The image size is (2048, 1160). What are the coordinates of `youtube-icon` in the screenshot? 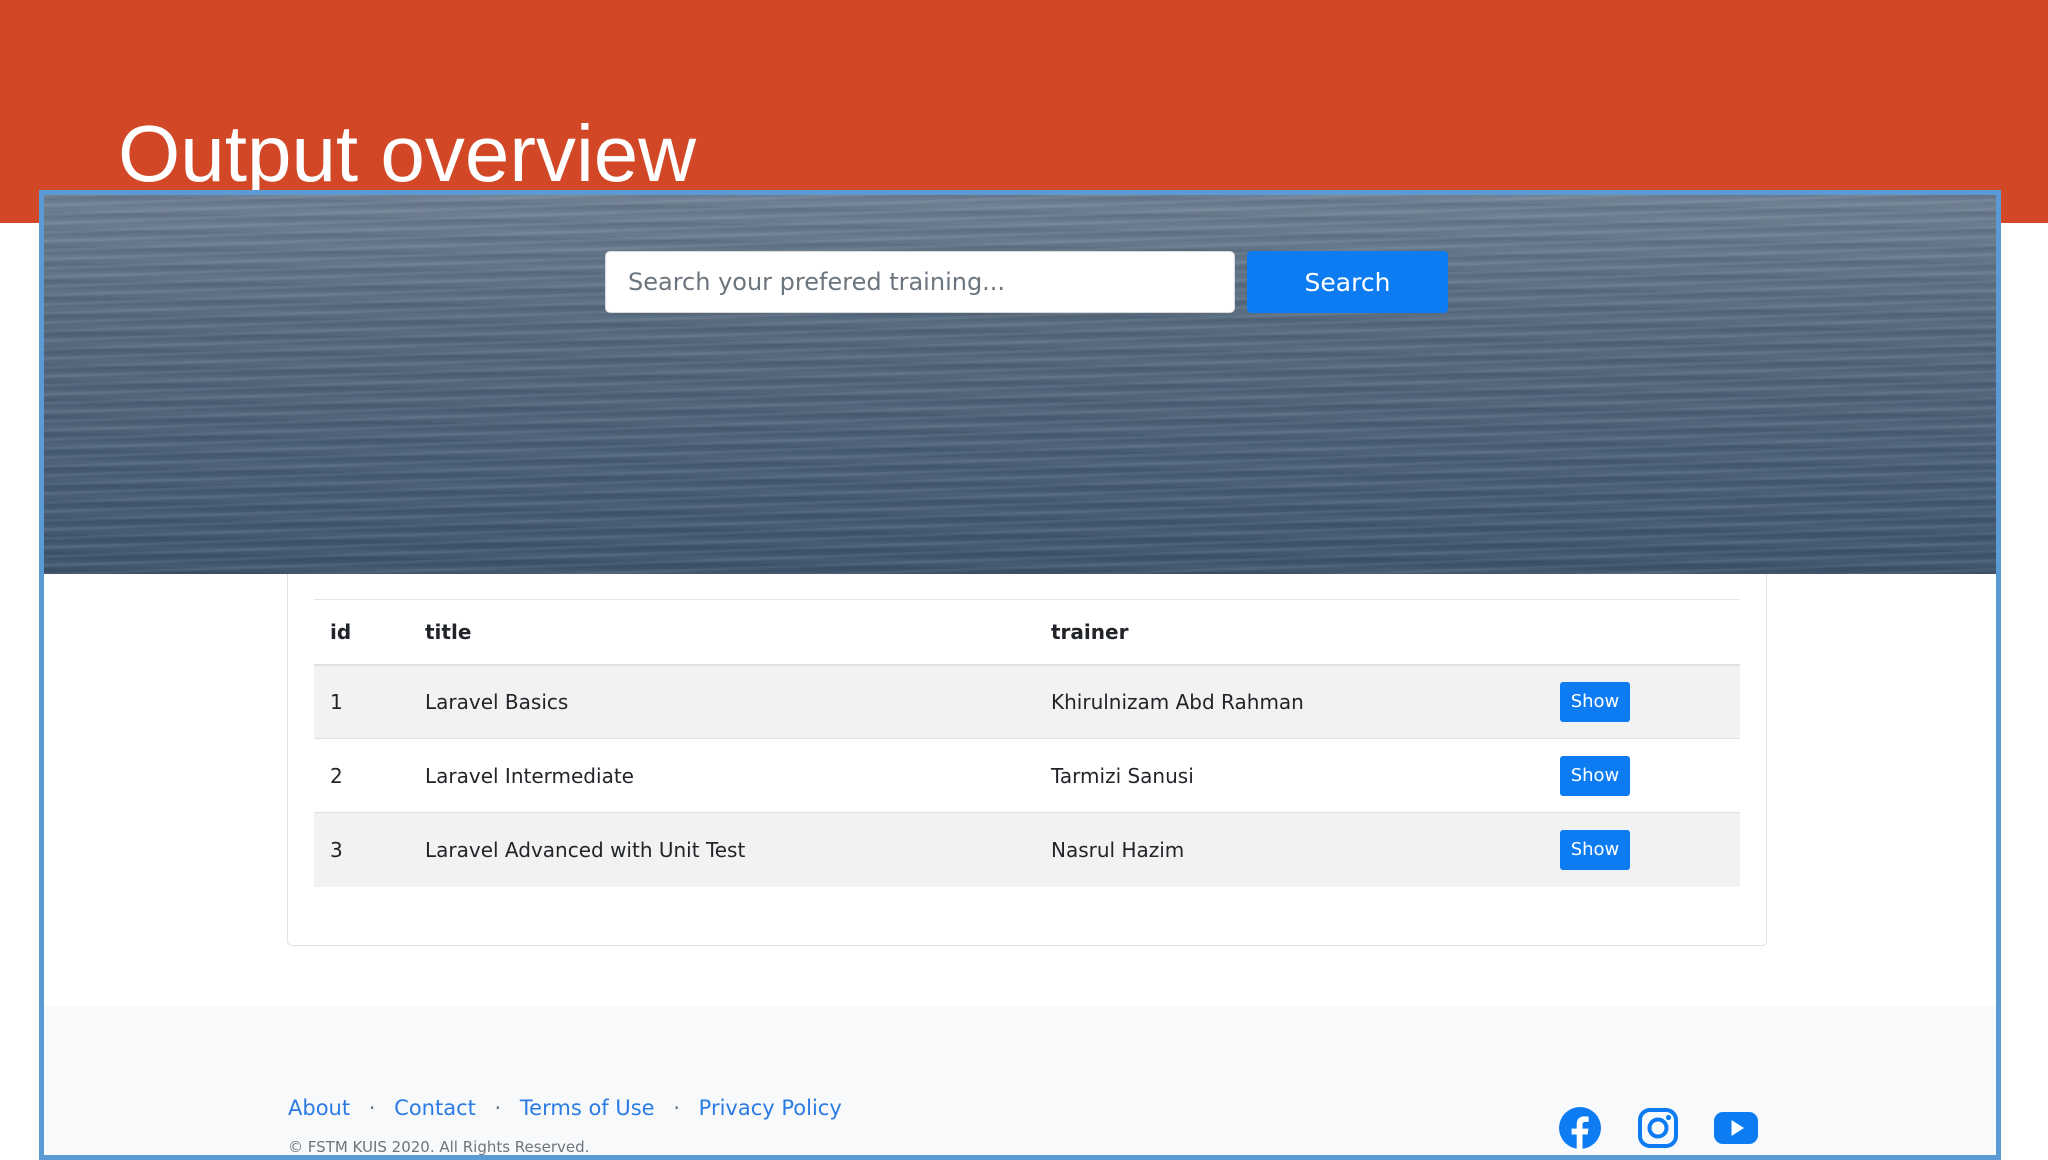 It's located at (1736, 1128).